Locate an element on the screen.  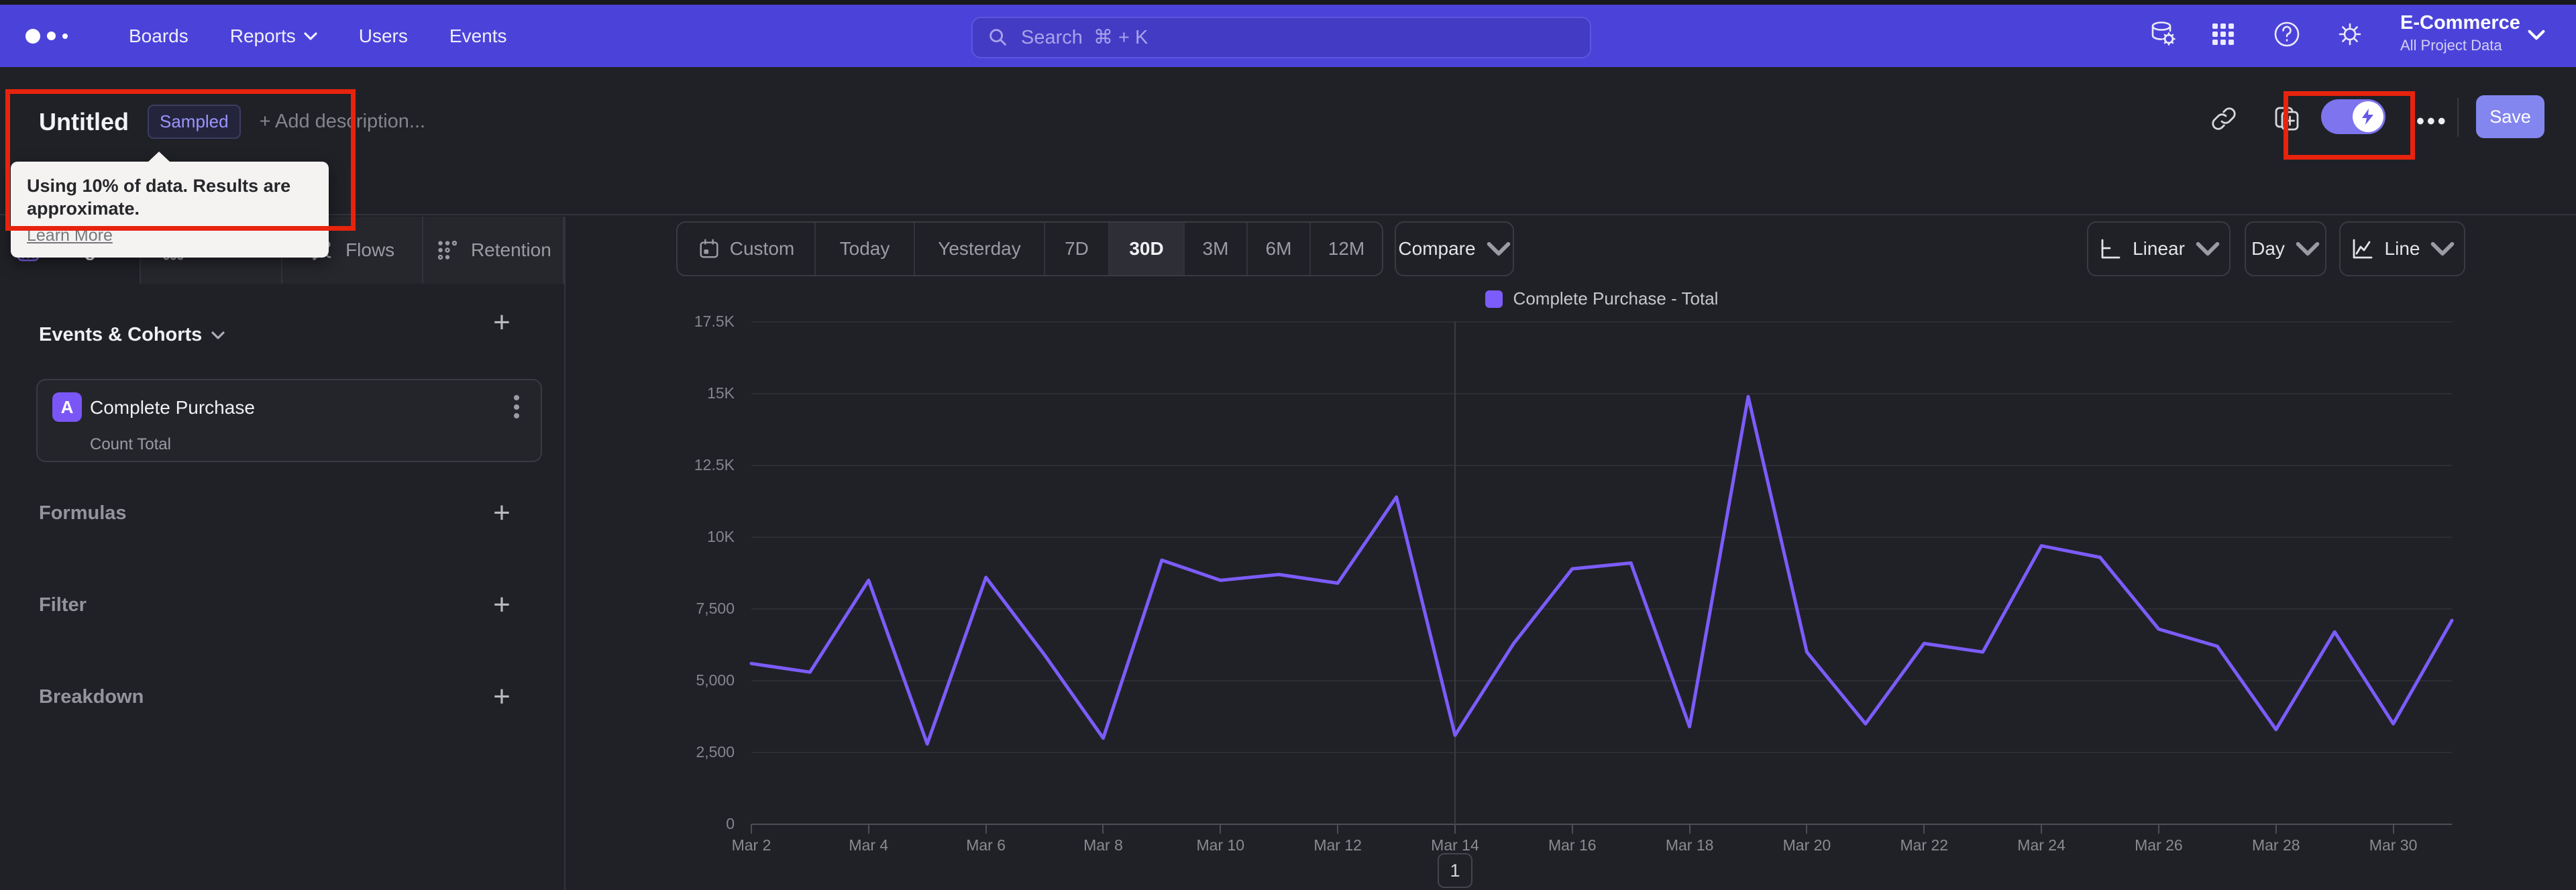
y-axis-label: 0 is located at coordinates (730, 823).